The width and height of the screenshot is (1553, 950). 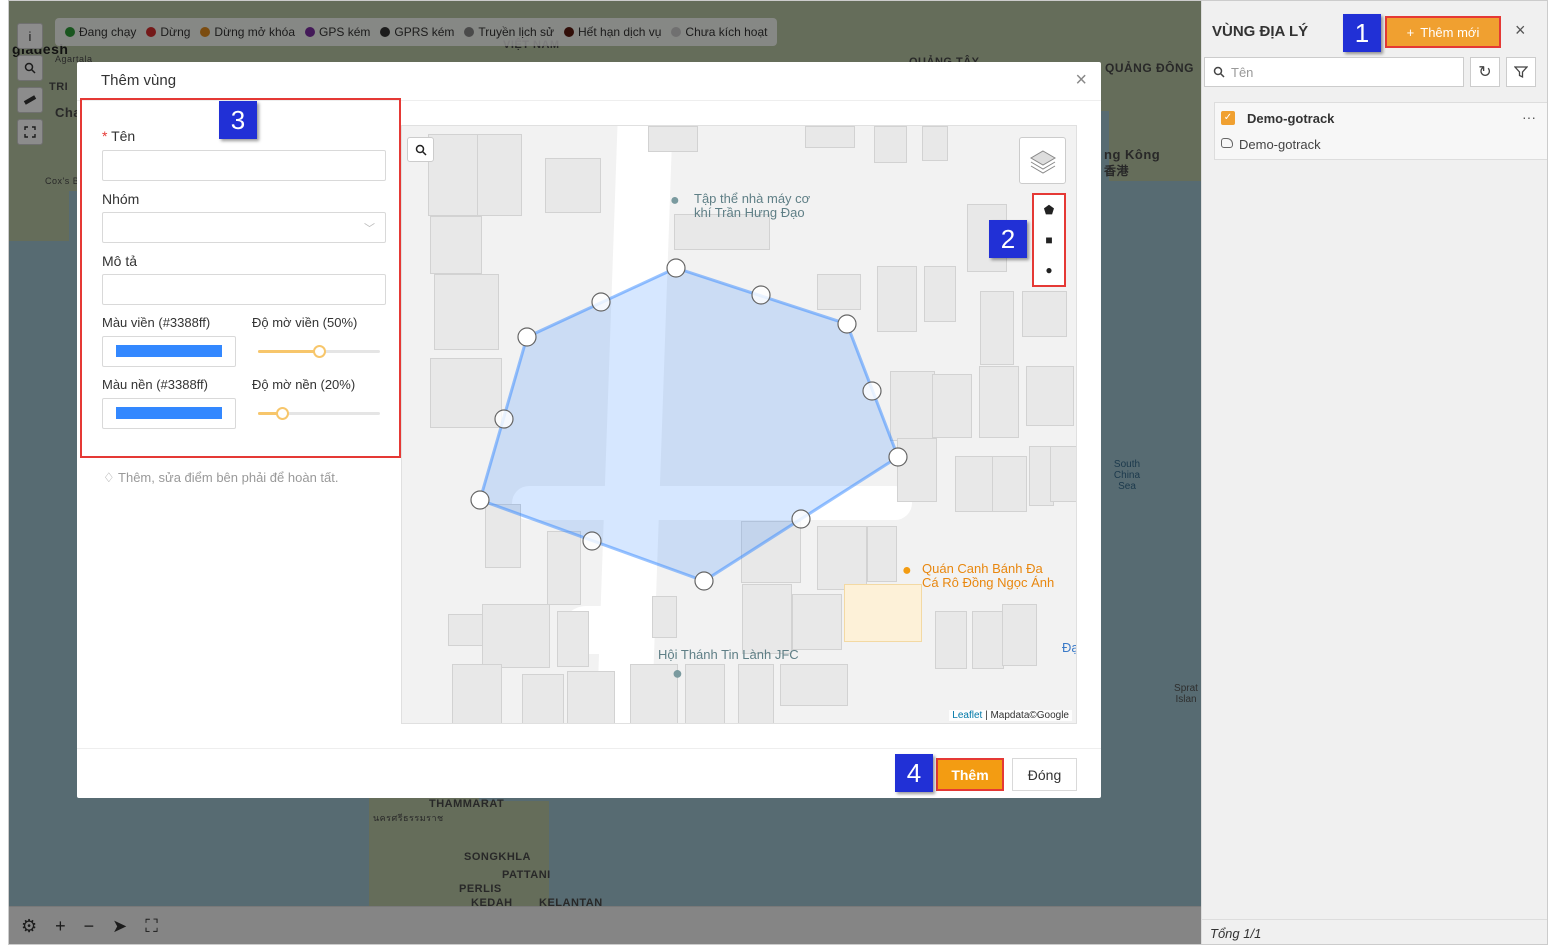 I want to click on fill-opacity-slider, so click(x=319, y=414).